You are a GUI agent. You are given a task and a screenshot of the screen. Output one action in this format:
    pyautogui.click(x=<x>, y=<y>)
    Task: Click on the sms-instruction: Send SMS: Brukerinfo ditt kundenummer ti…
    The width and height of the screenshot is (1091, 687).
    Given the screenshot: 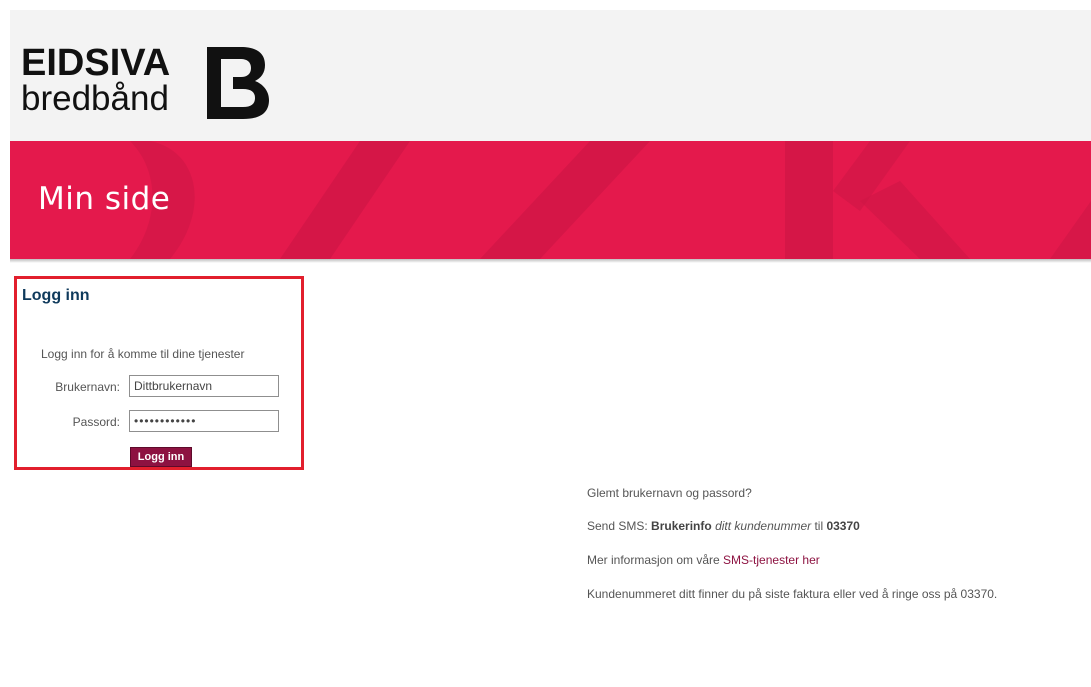 What is the action you would take?
    pyautogui.click(x=723, y=526)
    